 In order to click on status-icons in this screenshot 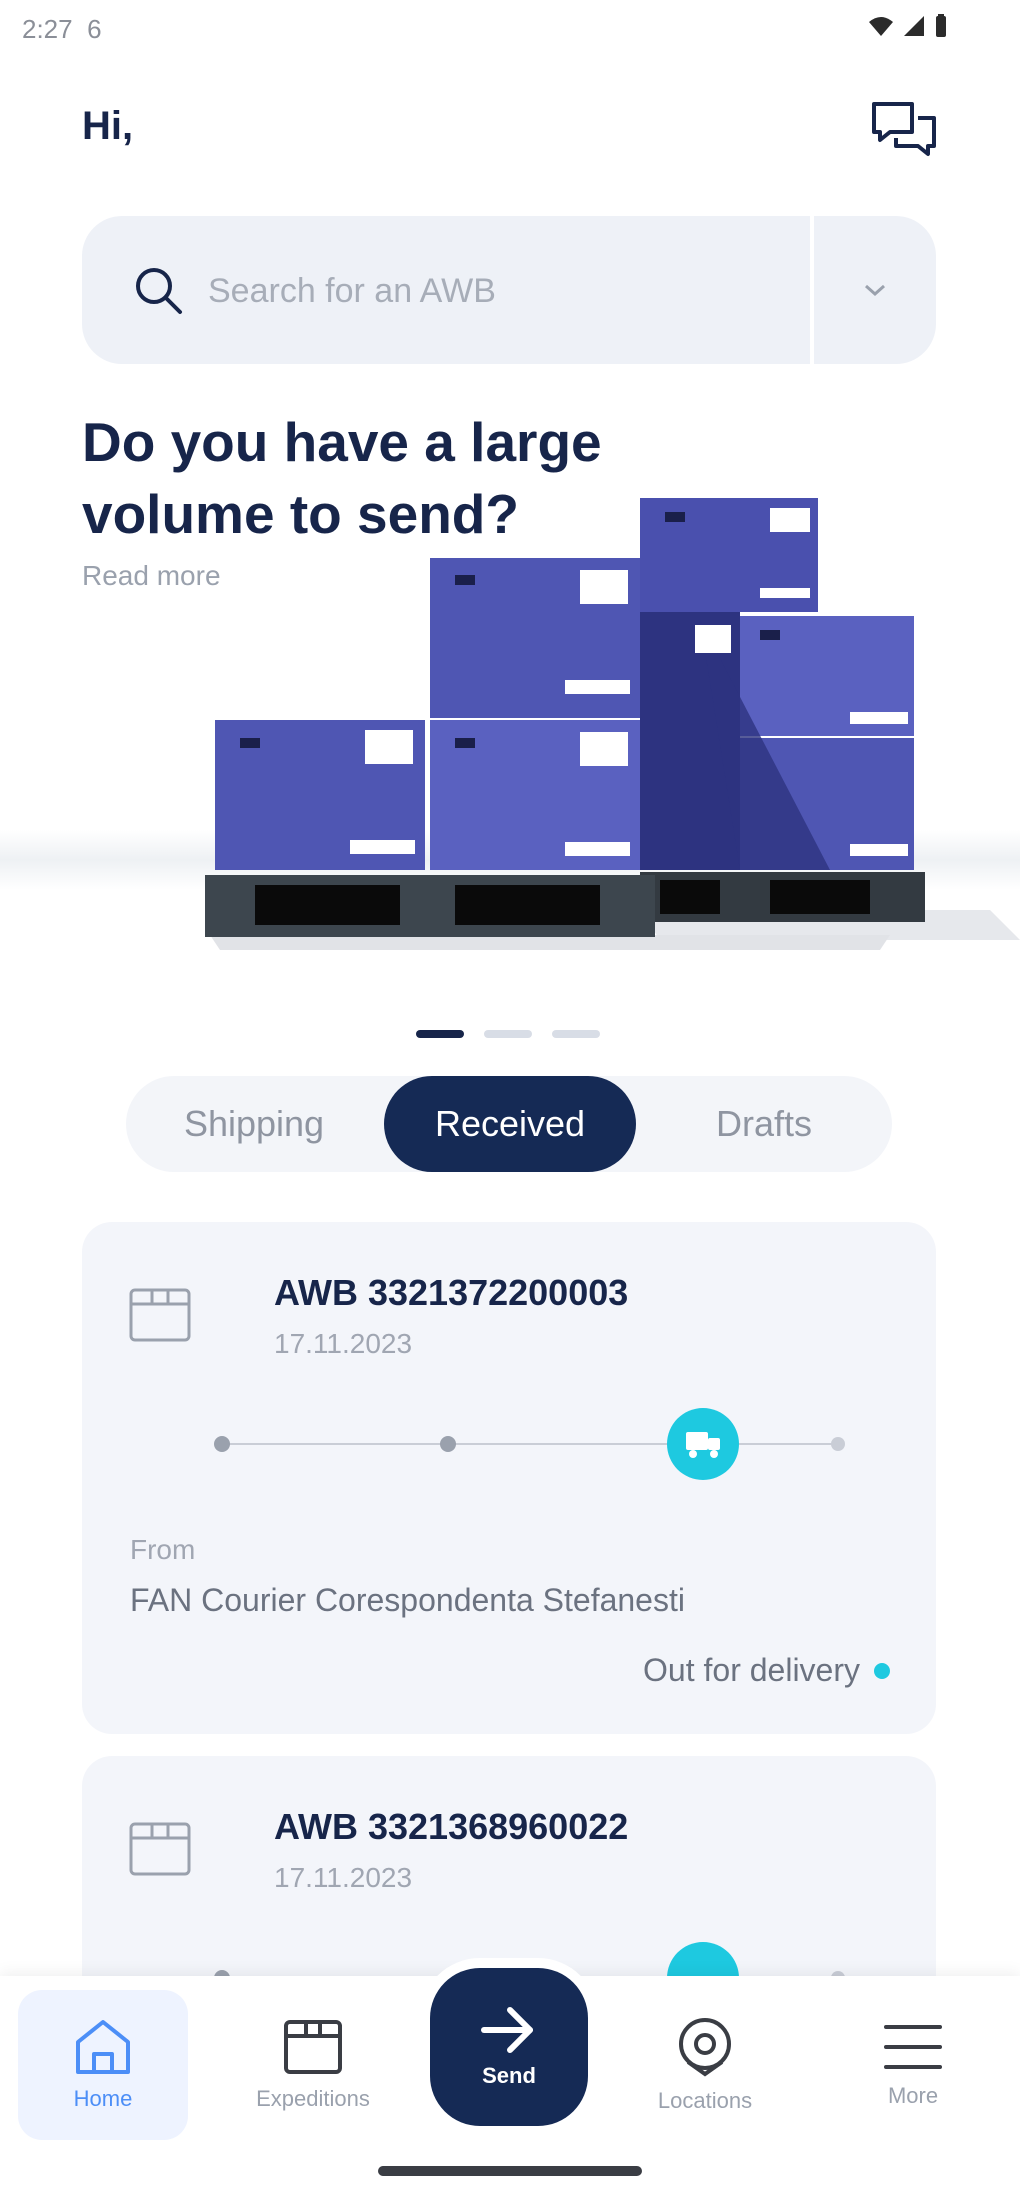, I will do `click(908, 26)`.